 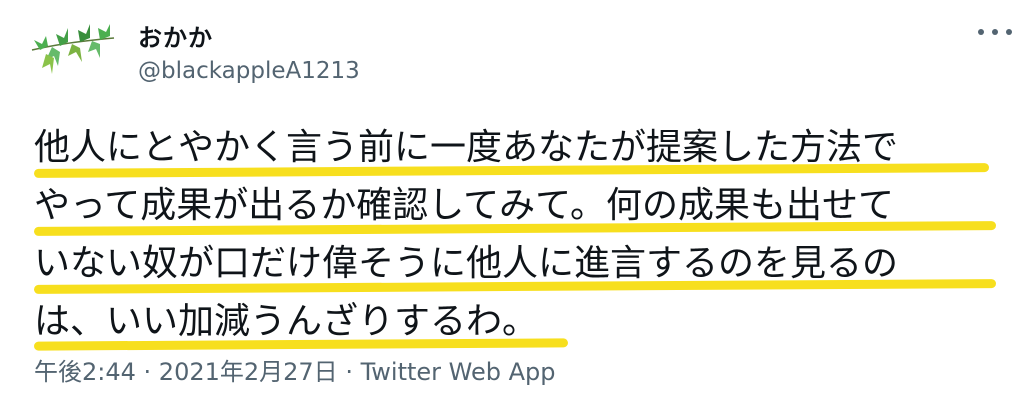 What do you see at coordinates (175, 35) in the screenshot?
I see `display-name: おかか` at bounding box center [175, 35].